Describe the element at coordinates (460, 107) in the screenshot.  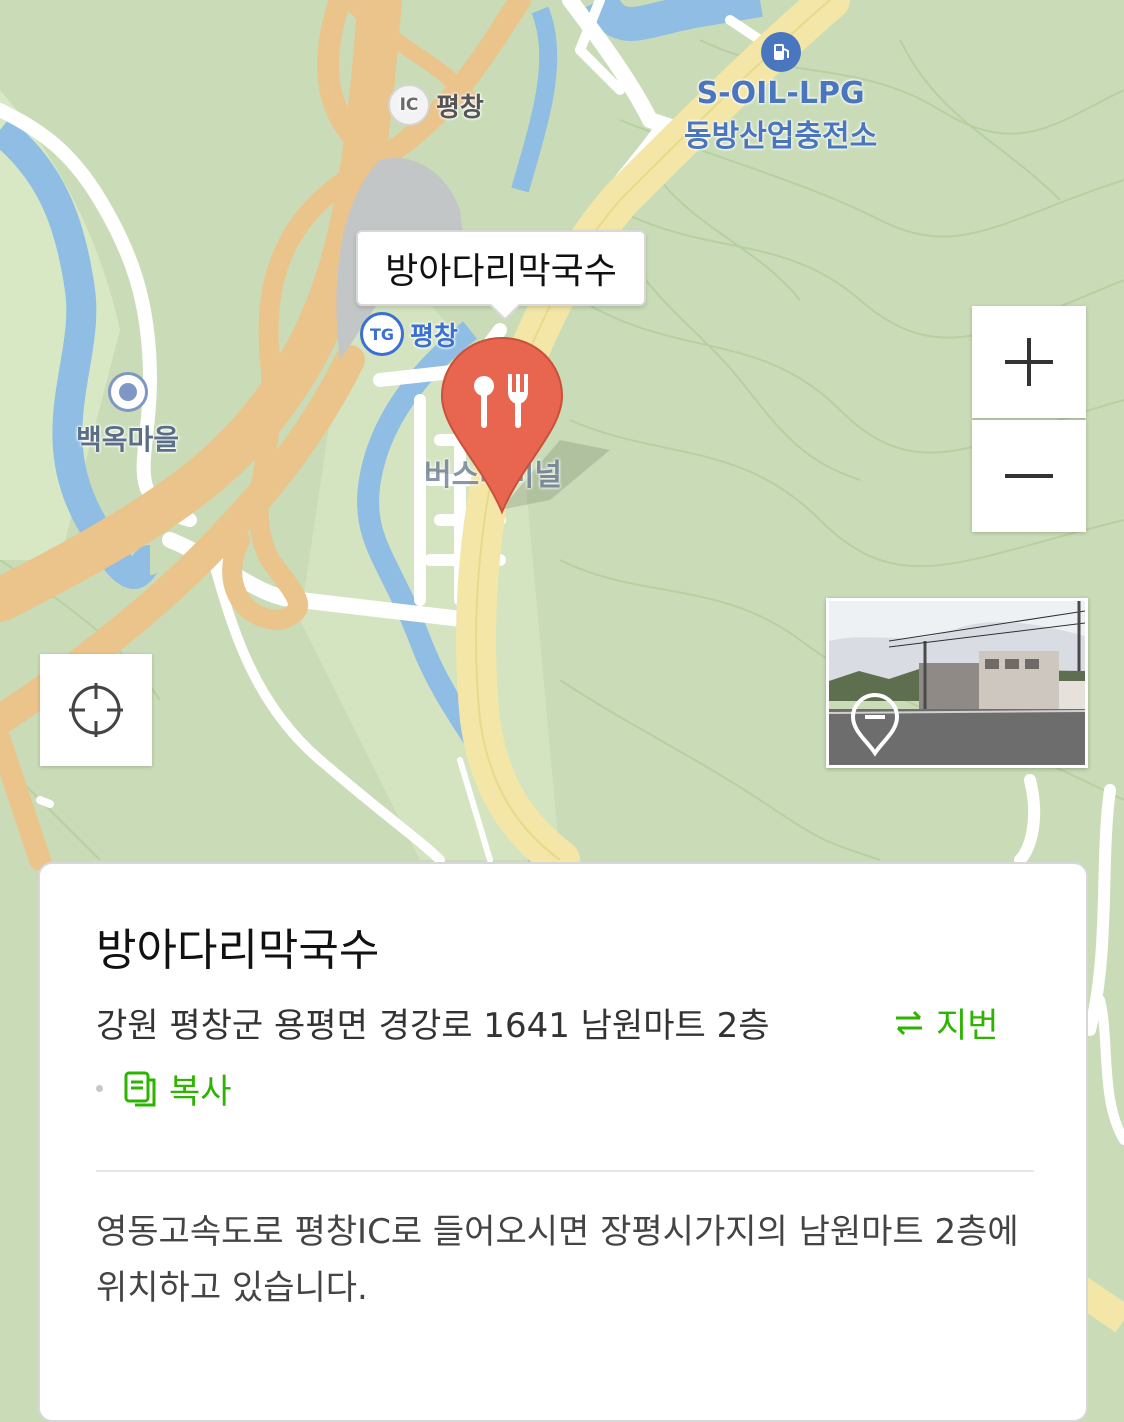
I see `ic-name: 평창` at that location.